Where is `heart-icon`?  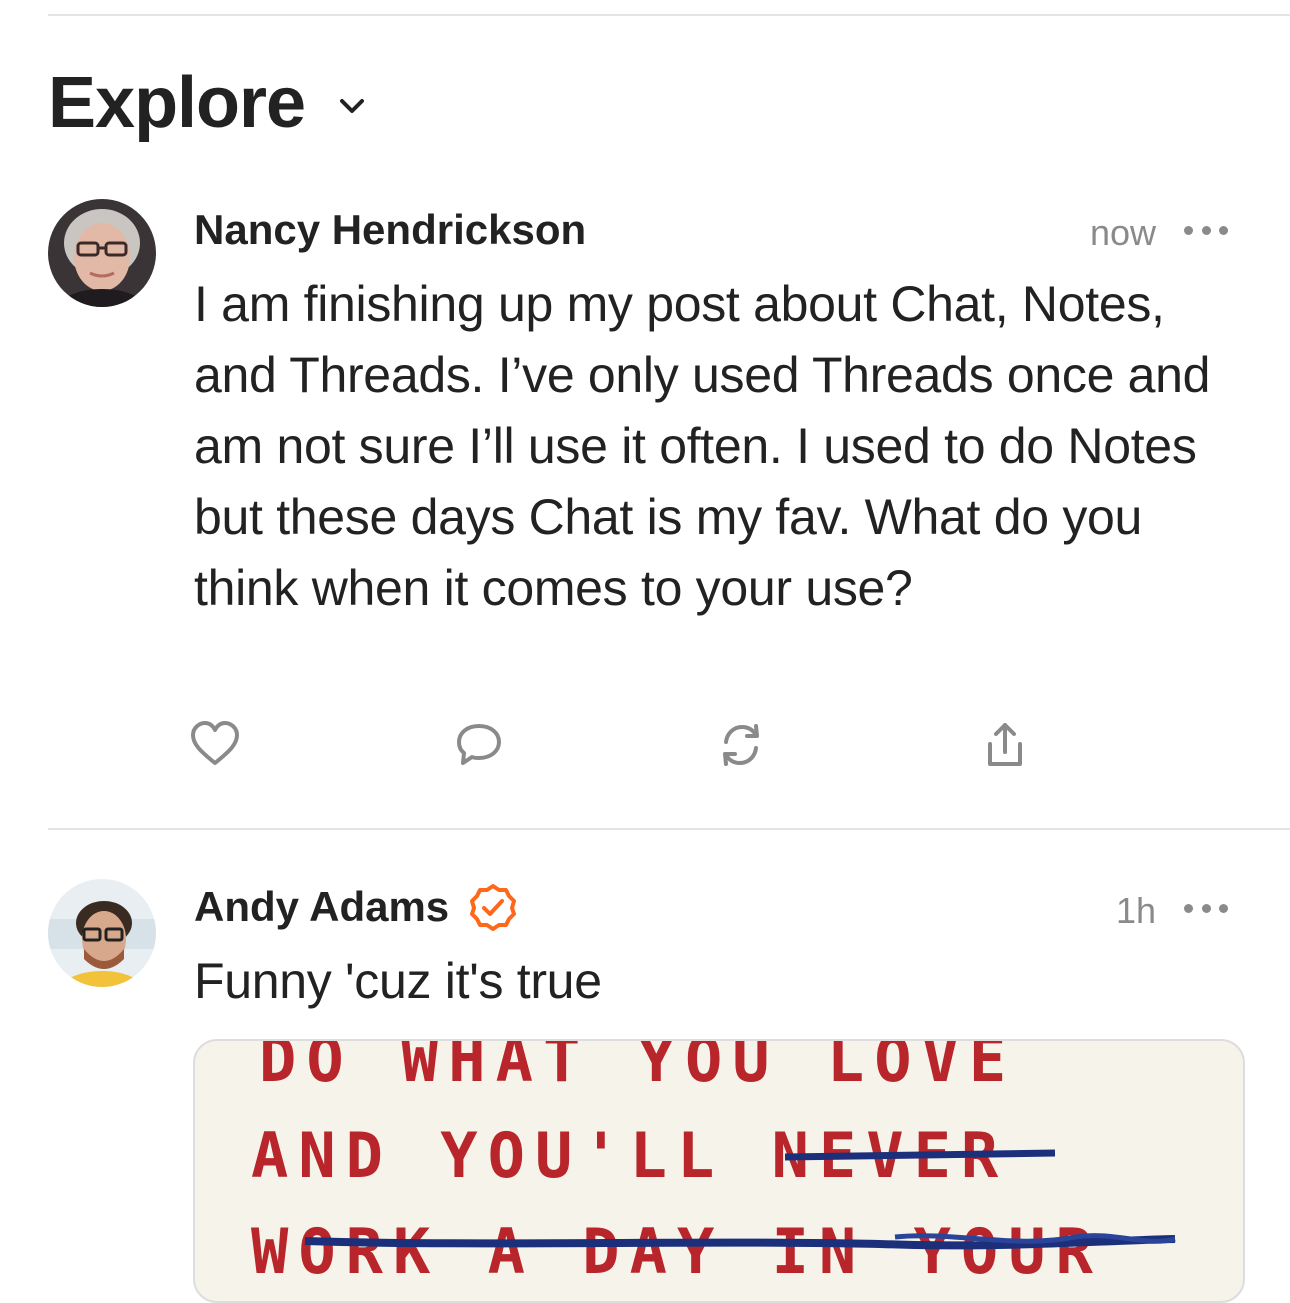
heart-icon is located at coordinates (215, 745).